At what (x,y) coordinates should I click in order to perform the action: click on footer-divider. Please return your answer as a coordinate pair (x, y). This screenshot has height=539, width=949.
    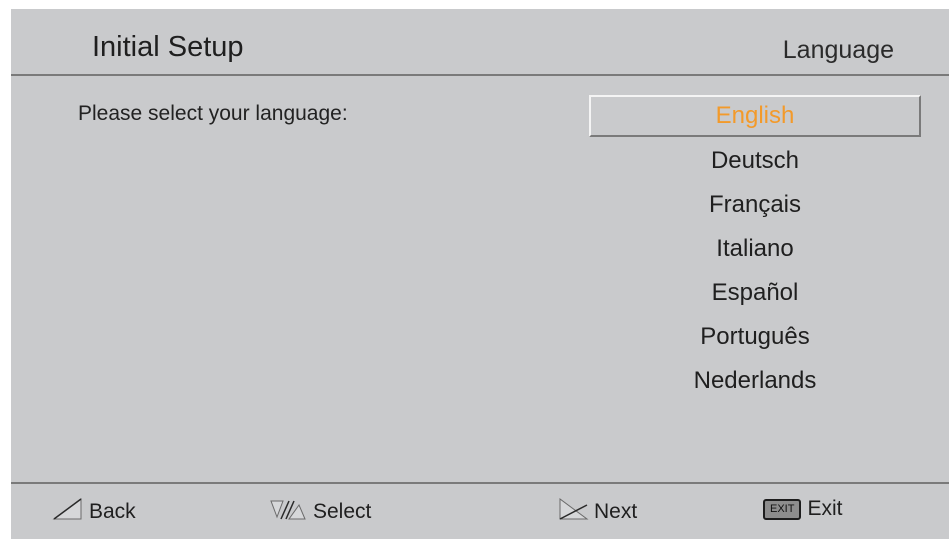
    Looking at the image, I should click on (480, 483).